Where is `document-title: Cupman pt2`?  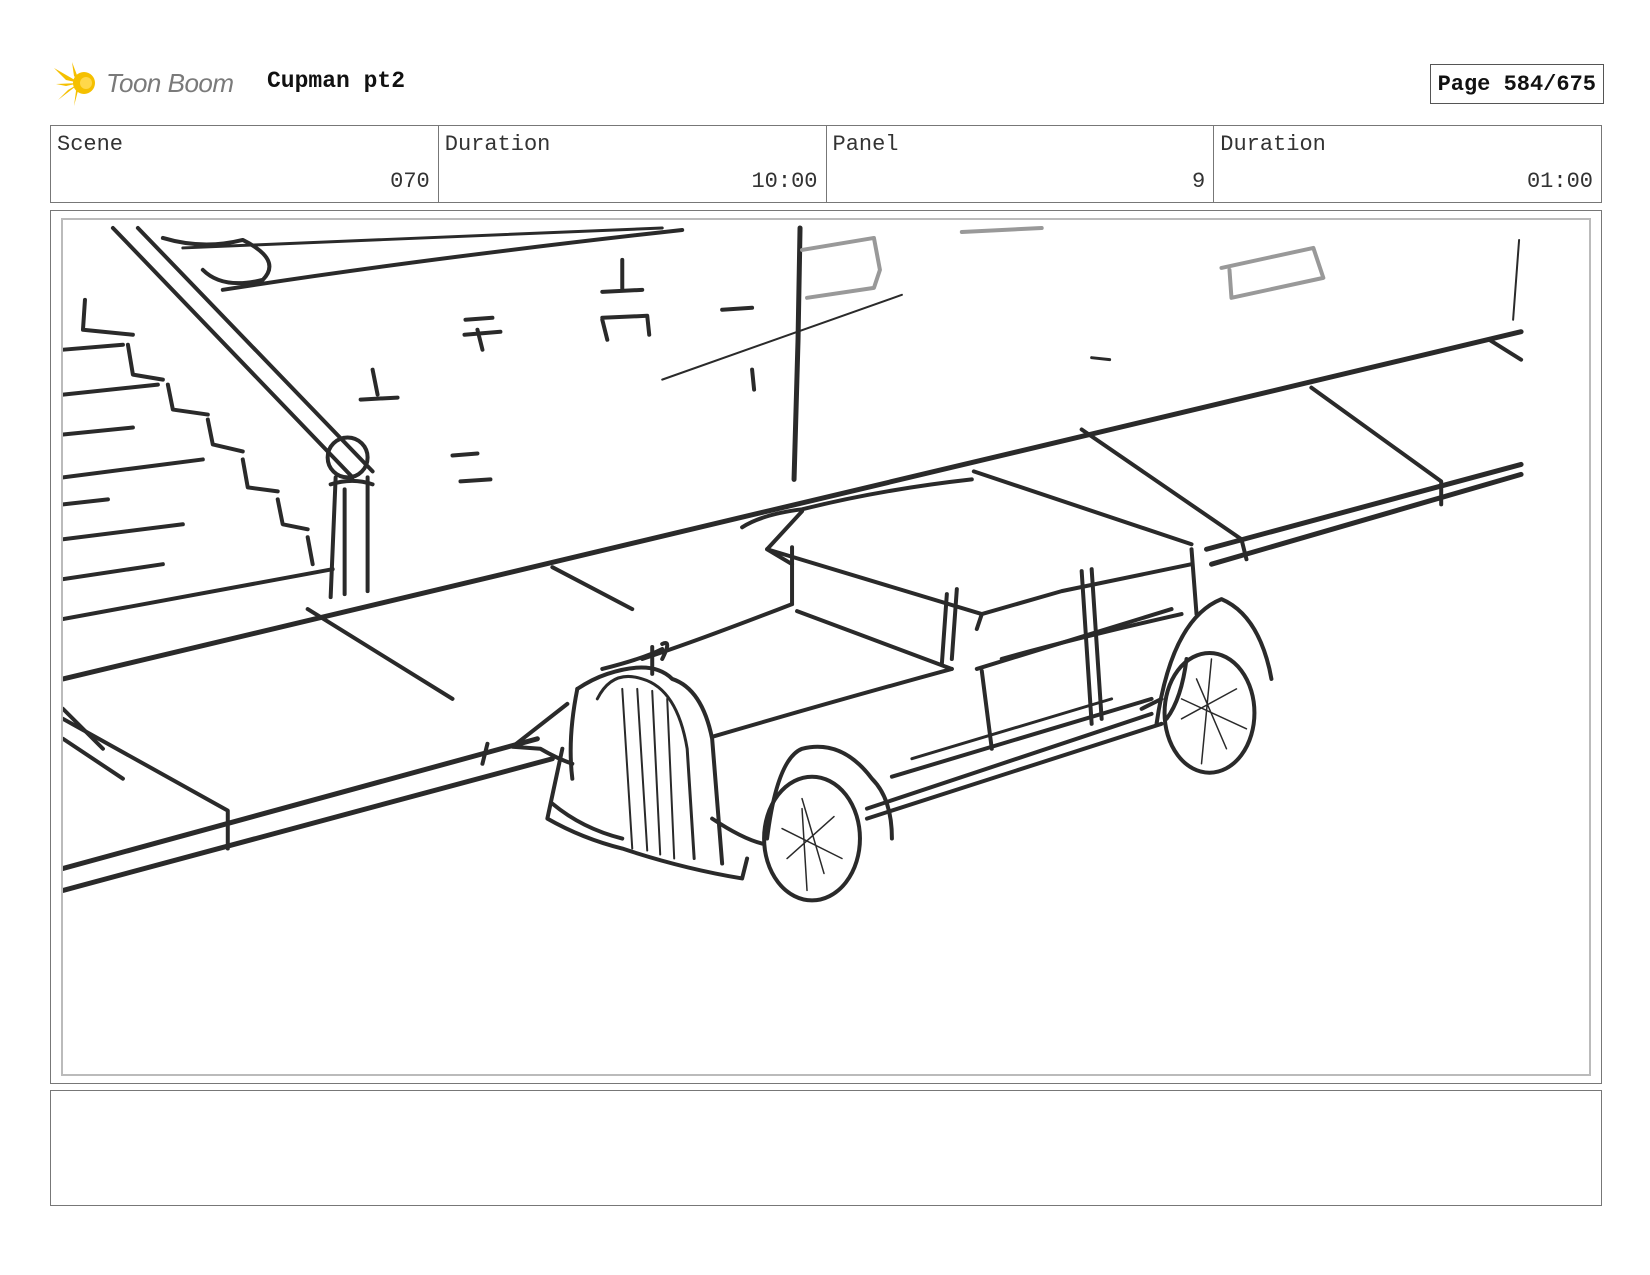
document-title: Cupman pt2 is located at coordinates (336, 81).